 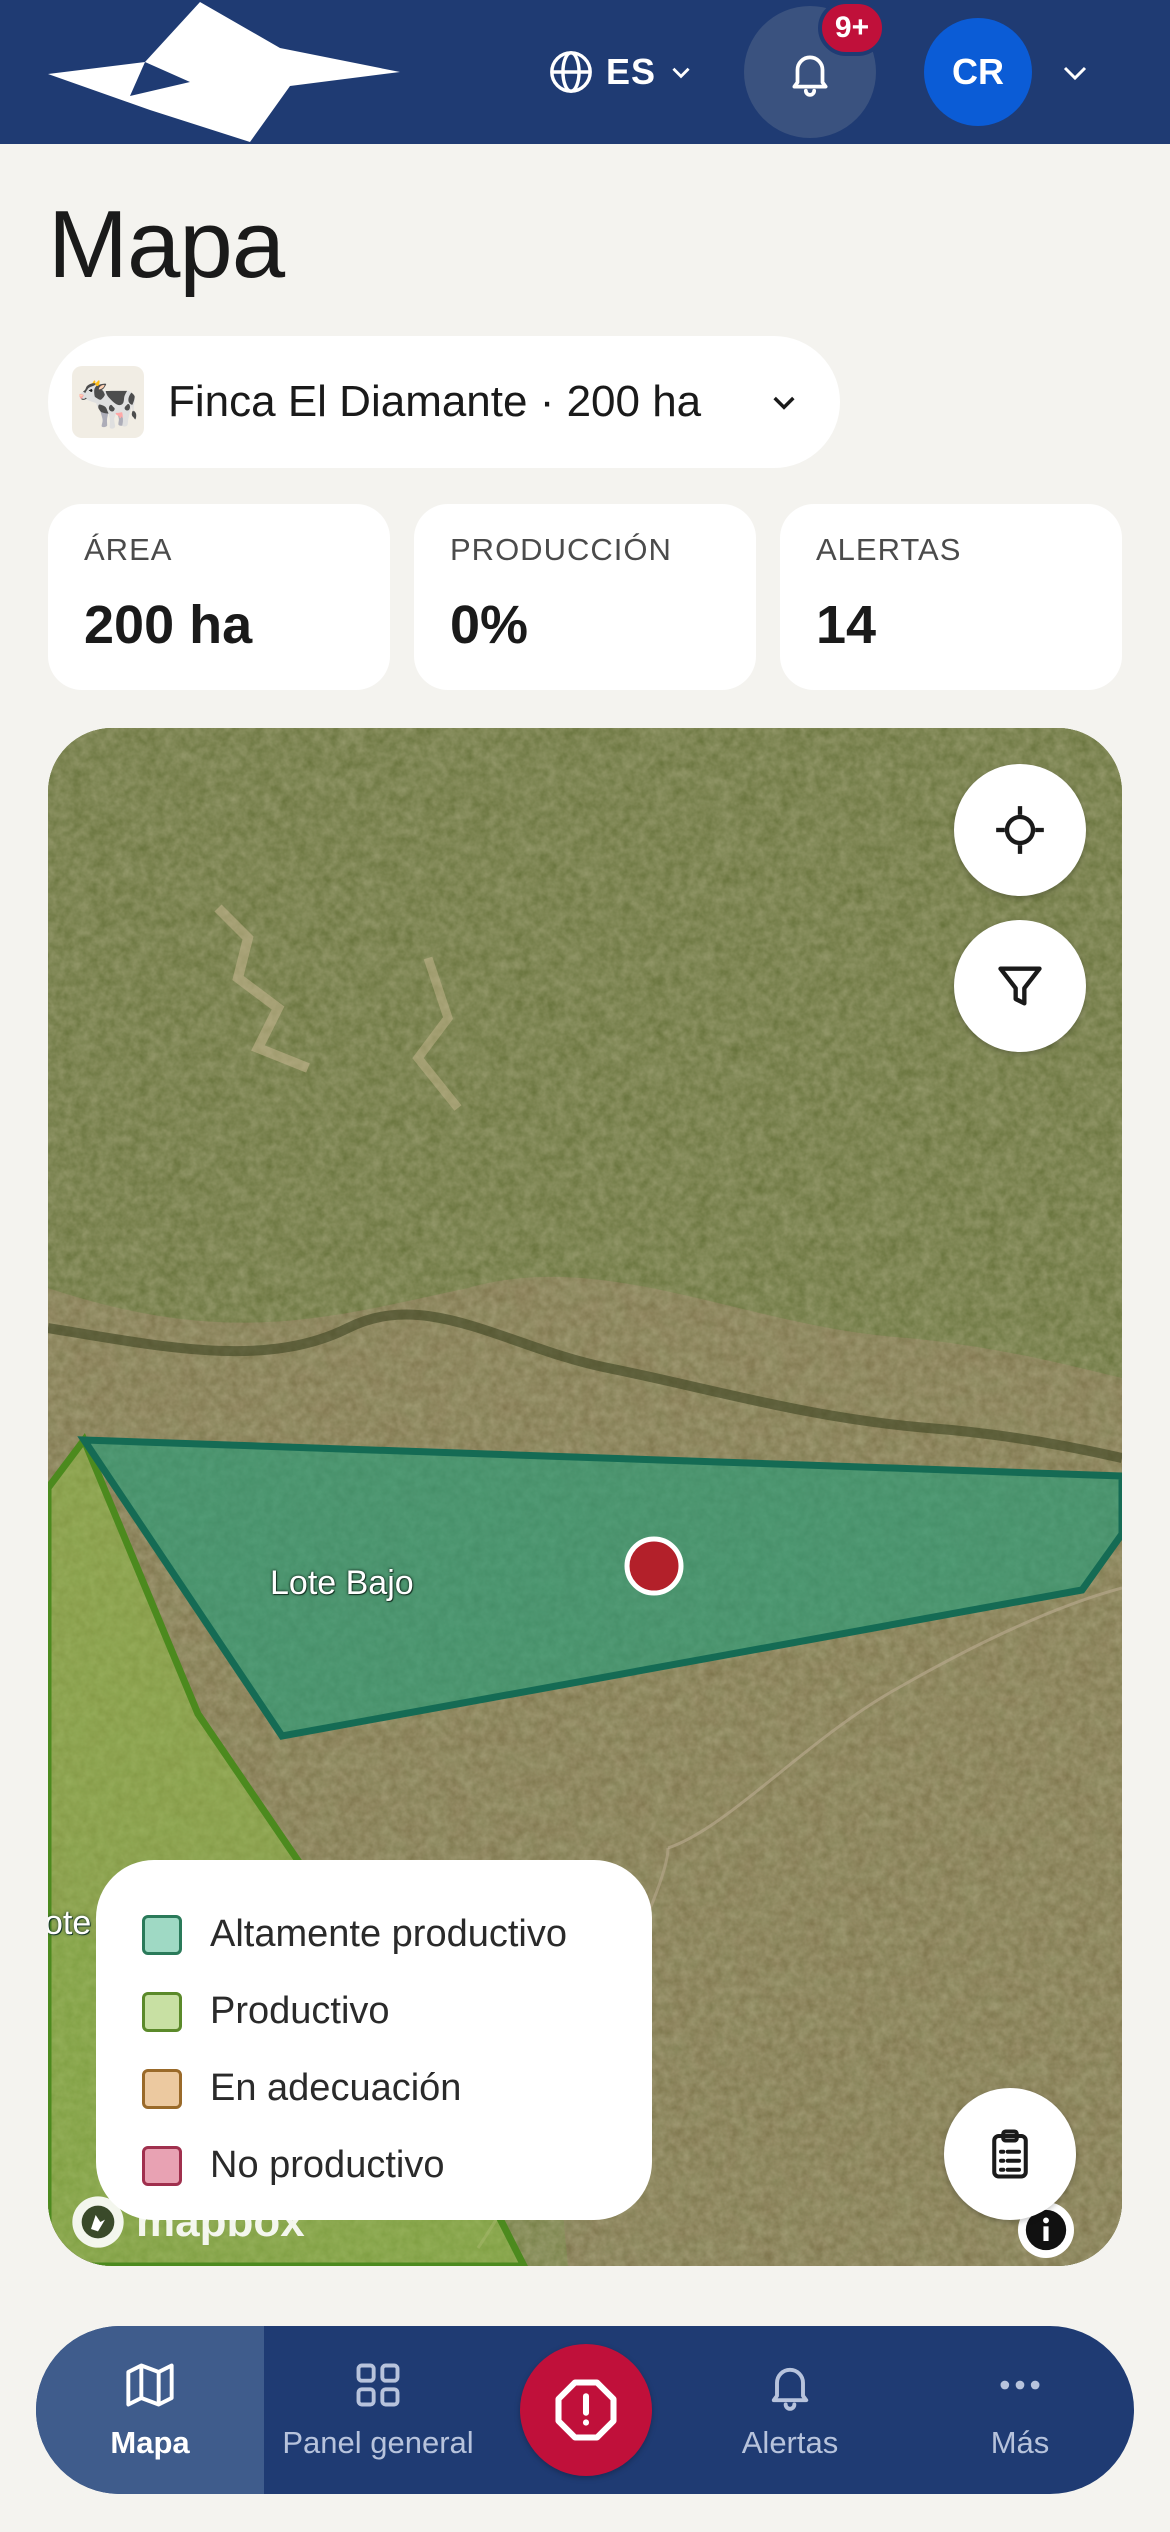 What do you see at coordinates (128, 549) in the screenshot?
I see `stat-label: ÁREA` at bounding box center [128, 549].